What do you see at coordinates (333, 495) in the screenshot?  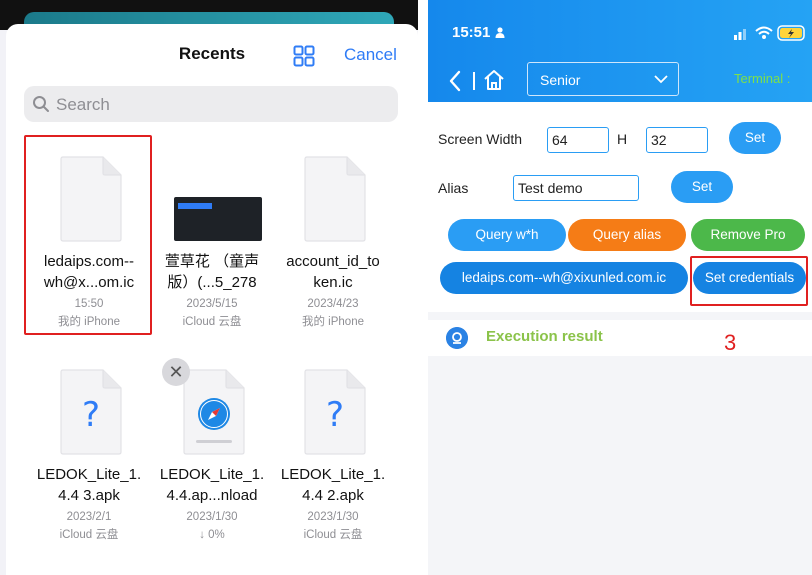 I see `file-name-line2: 4.4 2.apk` at bounding box center [333, 495].